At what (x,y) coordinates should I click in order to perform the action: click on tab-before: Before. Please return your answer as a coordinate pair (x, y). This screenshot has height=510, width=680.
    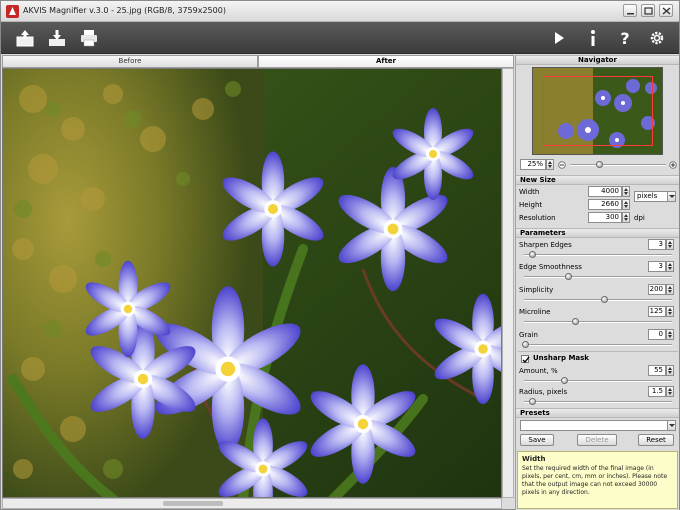
    Looking at the image, I should click on (130, 61).